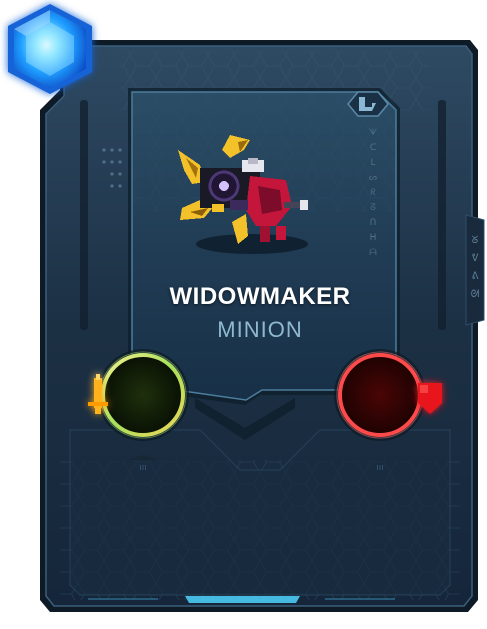  I want to click on svg-text: ᕼ, so click(373, 238).